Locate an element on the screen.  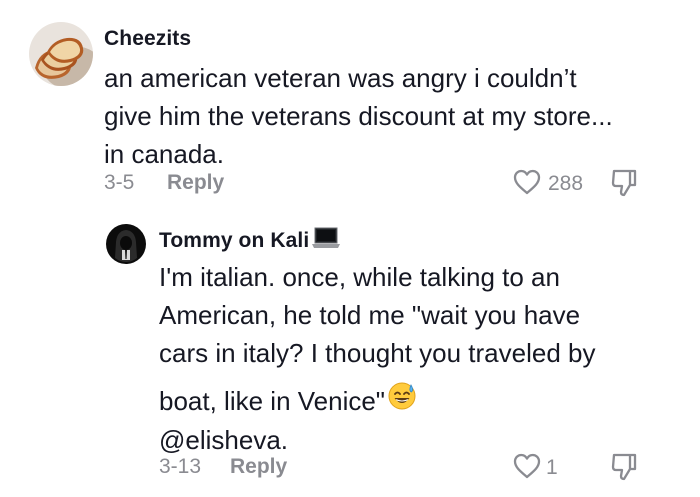
reply-reply-button: Reply is located at coordinates (258, 467).